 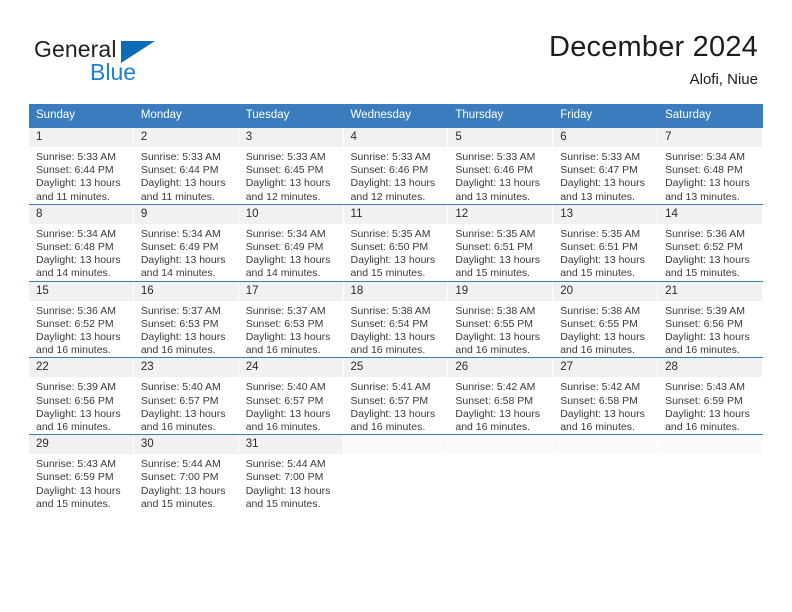 What do you see at coordinates (389, 247) in the screenshot?
I see `sunset-text: Sunset: 6:50 PM` at bounding box center [389, 247].